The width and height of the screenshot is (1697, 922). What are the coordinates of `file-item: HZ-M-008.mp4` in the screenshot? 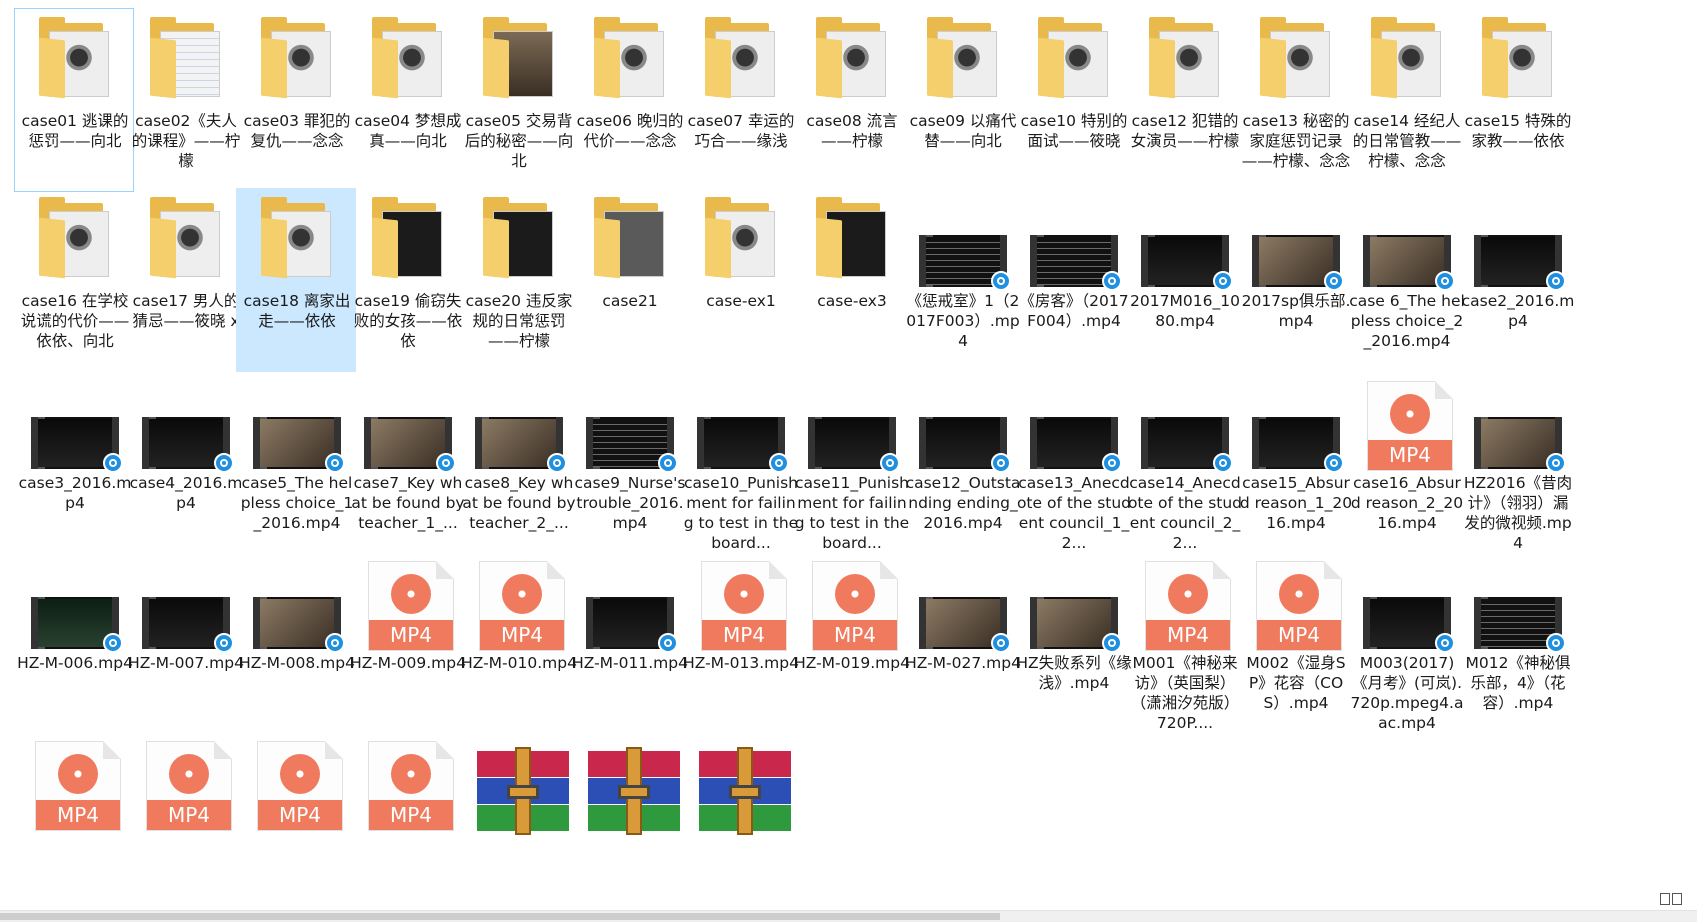 It's located at (296, 642).